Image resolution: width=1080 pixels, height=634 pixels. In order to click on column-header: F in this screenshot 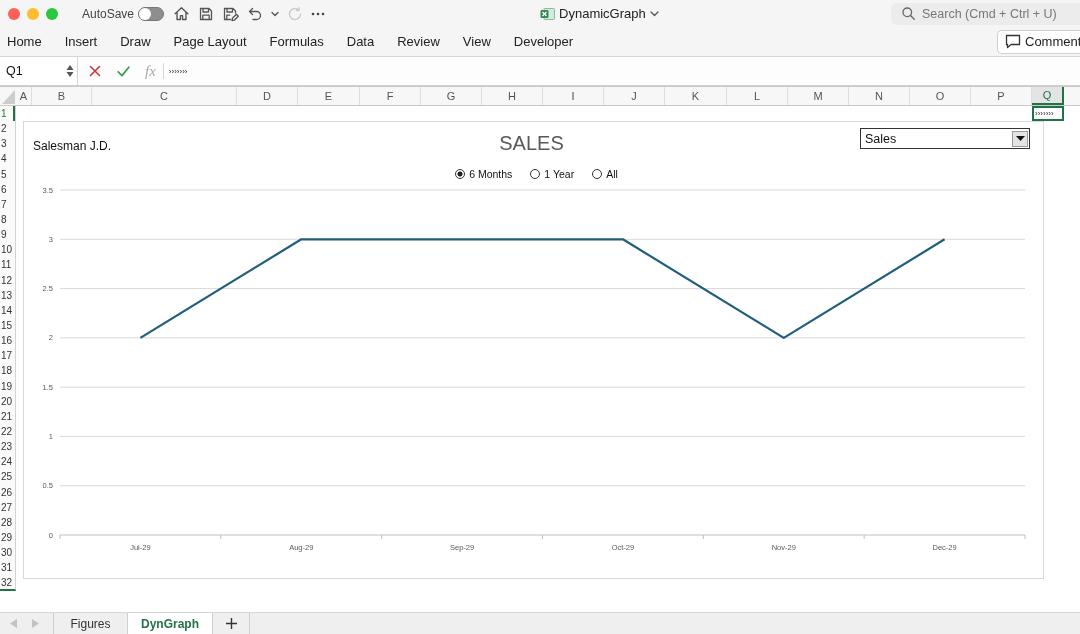, I will do `click(390, 96)`.